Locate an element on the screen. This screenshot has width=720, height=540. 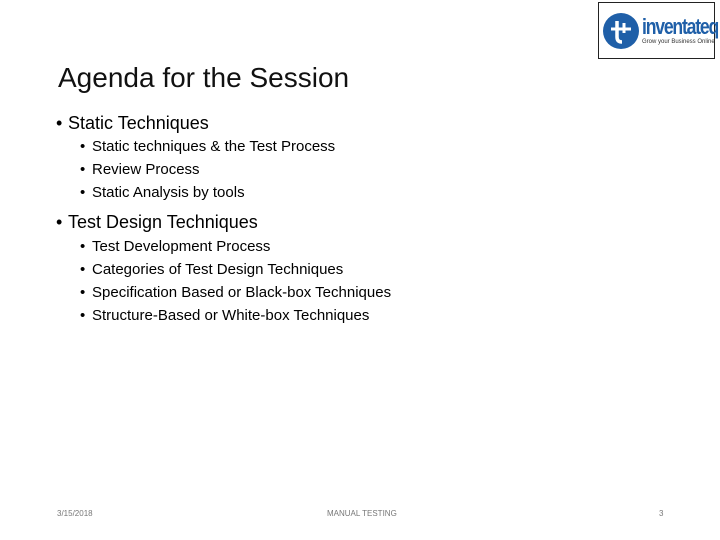
footer-date: 3/15/2018 is located at coordinates (75, 513).